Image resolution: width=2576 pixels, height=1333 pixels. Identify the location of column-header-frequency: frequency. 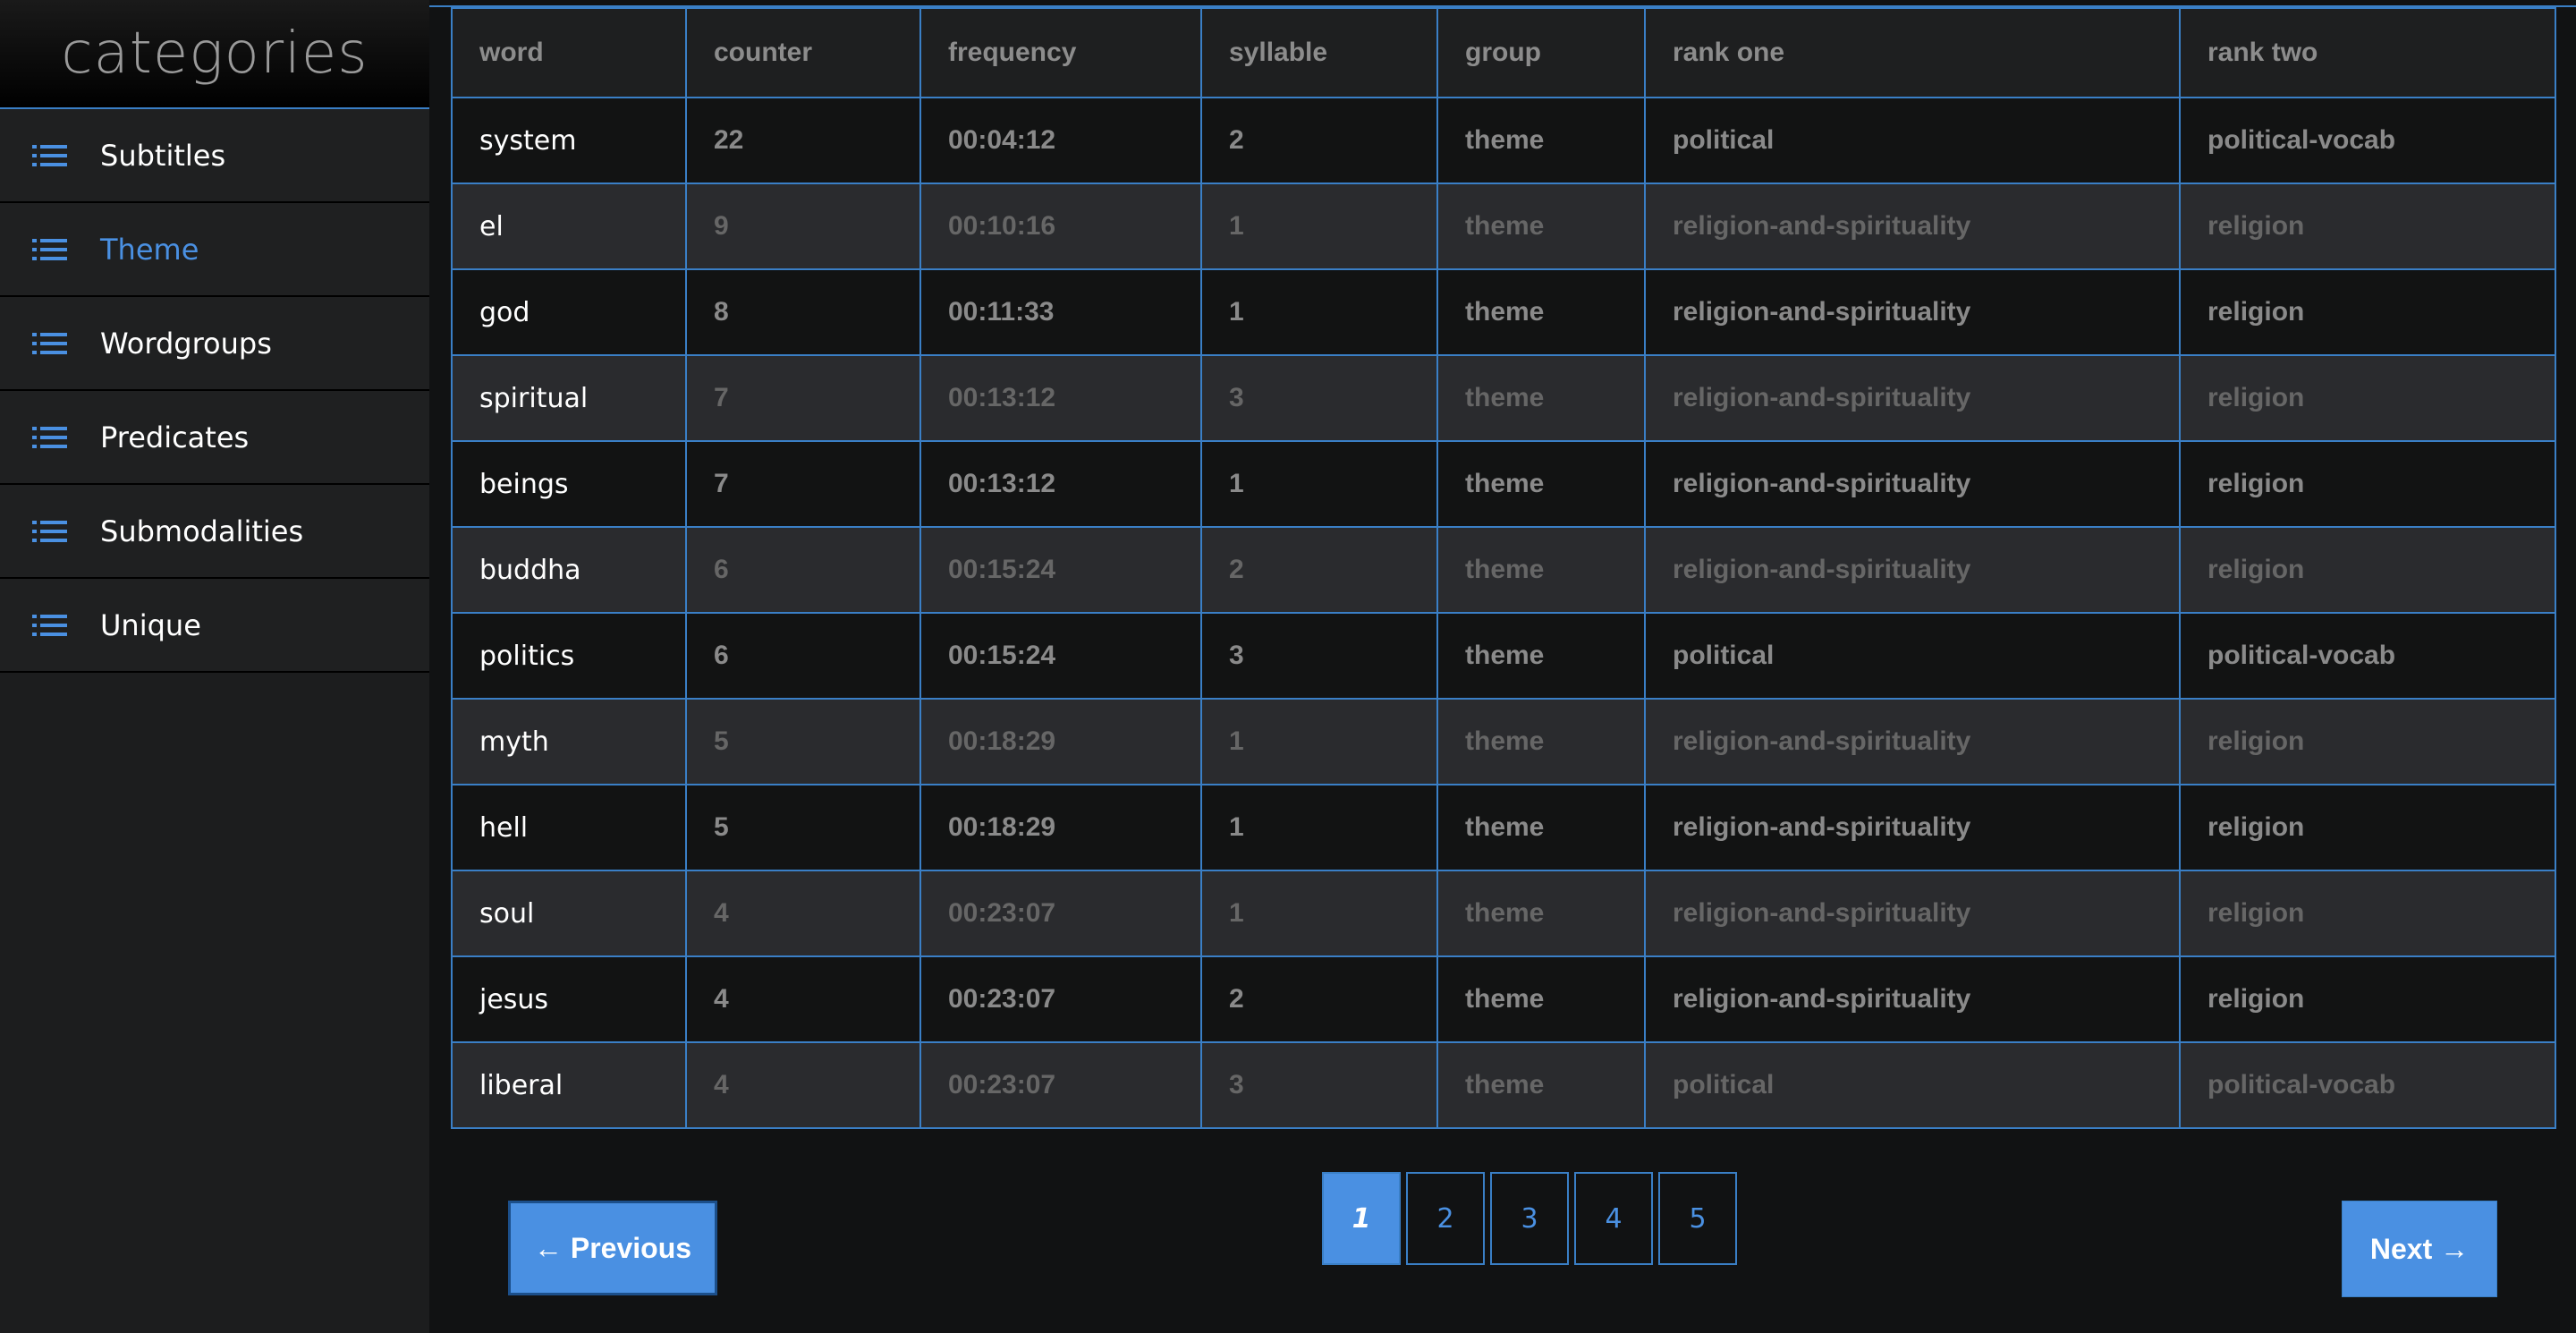
(1060, 52).